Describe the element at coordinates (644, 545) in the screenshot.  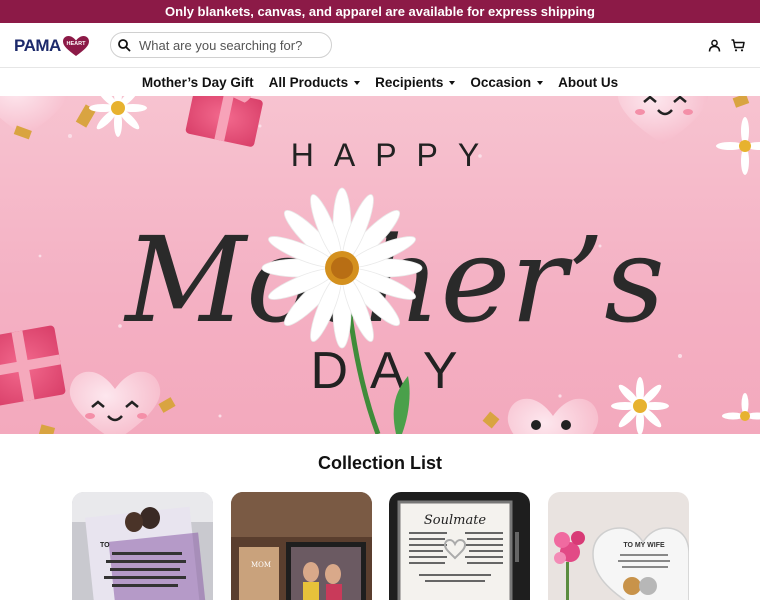
I see `card-art-text: TO MY WIFE` at that location.